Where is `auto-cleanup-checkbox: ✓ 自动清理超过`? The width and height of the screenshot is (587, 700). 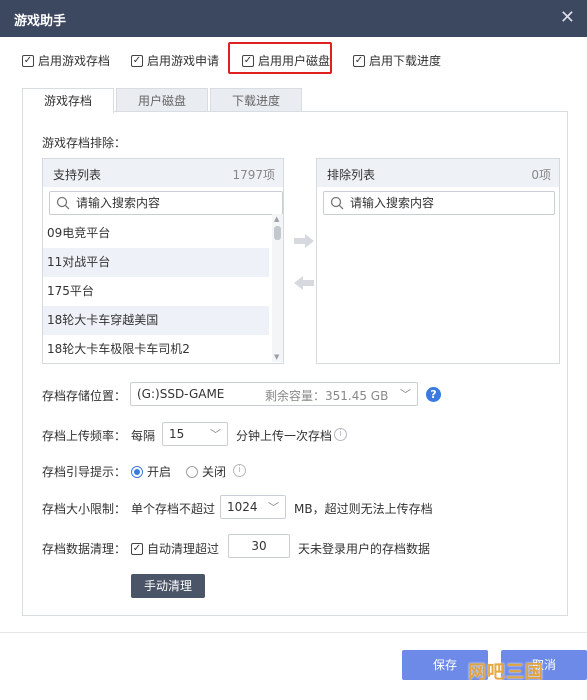 auto-cleanup-checkbox: ✓ 自动清理超过 is located at coordinates (175, 548).